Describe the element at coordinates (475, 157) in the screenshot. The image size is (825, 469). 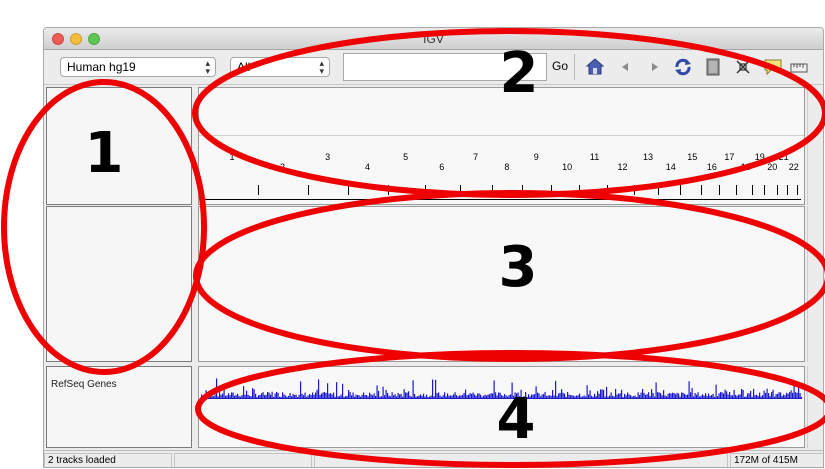
I see `chromosome-label: 7` at that location.